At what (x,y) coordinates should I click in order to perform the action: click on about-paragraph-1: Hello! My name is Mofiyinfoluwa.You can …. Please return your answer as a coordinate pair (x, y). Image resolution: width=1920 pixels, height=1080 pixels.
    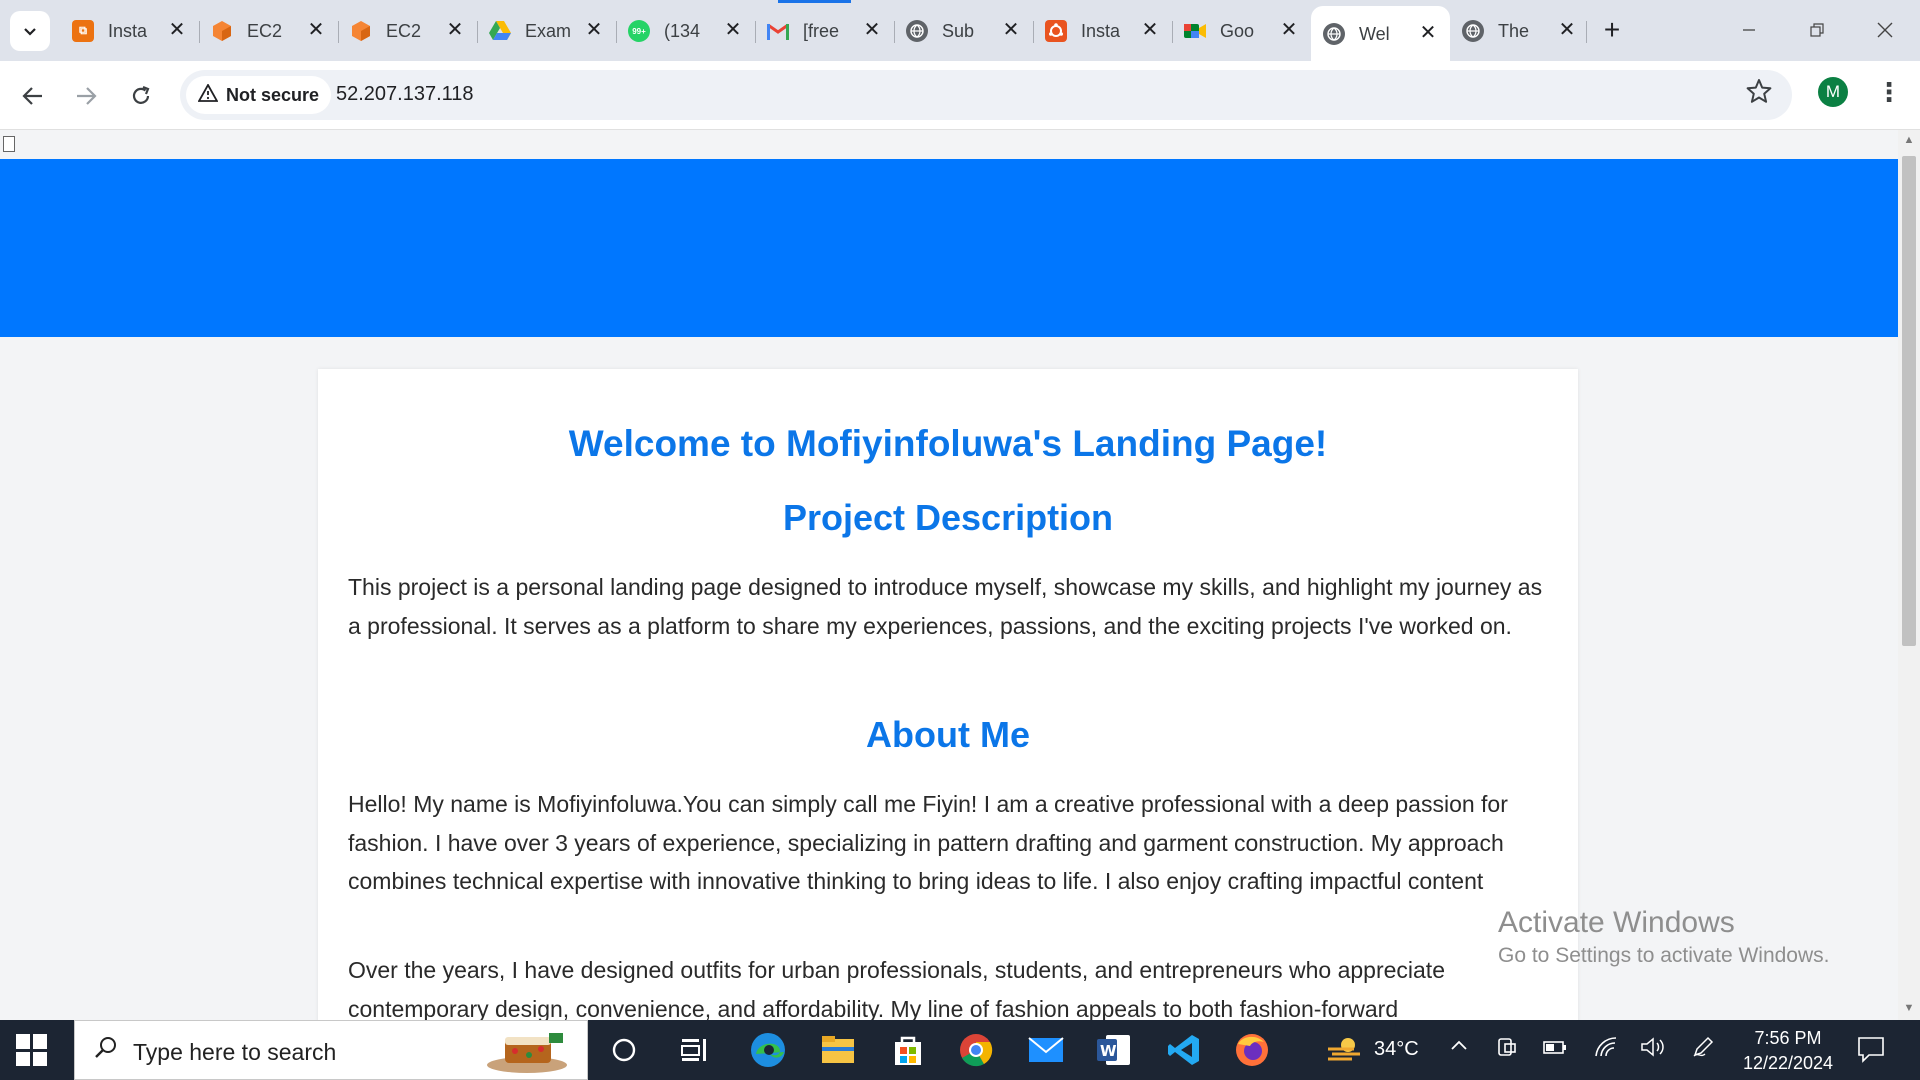
    Looking at the image, I should click on (928, 842).